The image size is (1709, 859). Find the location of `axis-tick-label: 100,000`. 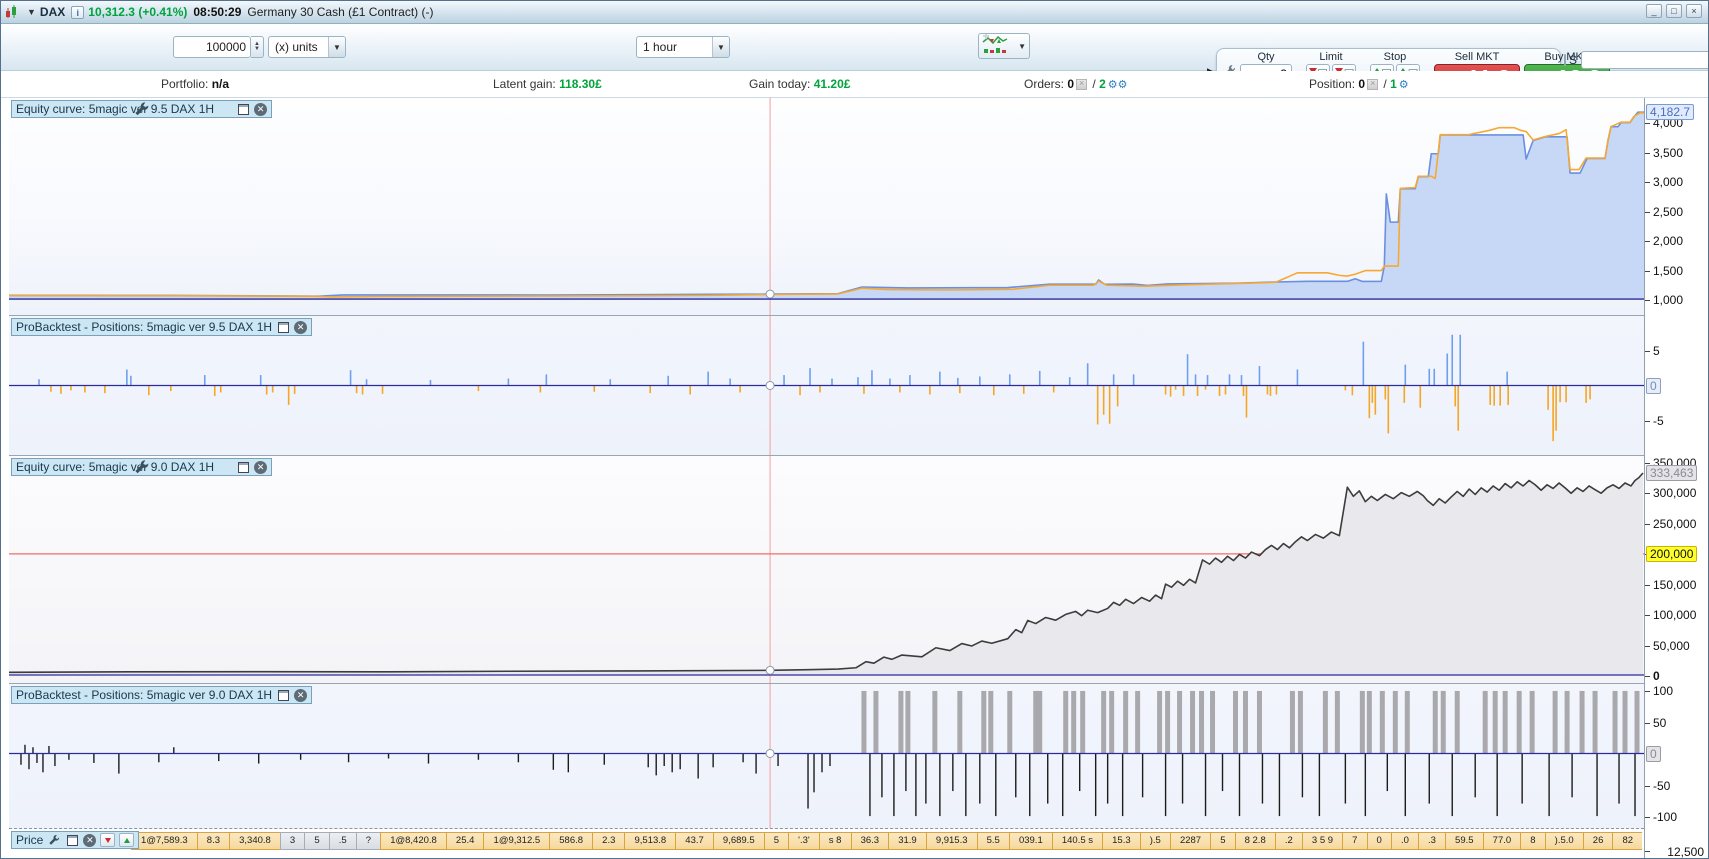

axis-tick-label: 100,000 is located at coordinates (1675, 615).